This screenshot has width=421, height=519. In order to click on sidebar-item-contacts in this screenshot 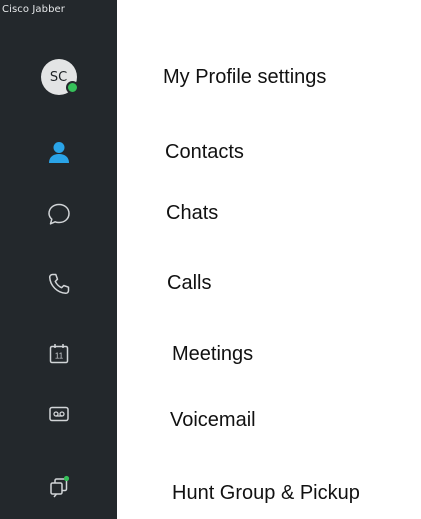, I will do `click(58, 152)`.